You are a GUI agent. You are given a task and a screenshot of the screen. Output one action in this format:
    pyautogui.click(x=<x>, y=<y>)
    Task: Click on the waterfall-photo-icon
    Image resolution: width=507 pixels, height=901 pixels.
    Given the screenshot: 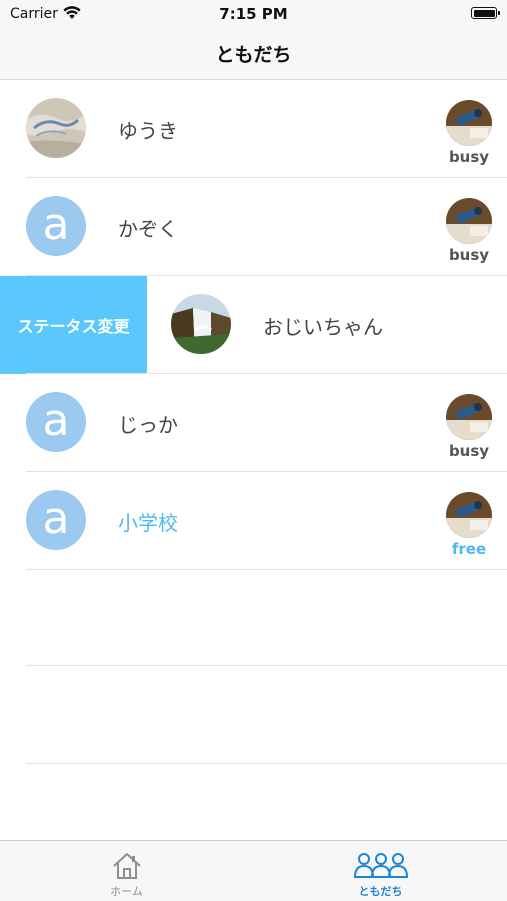 What is the action you would take?
    pyautogui.click(x=201, y=324)
    